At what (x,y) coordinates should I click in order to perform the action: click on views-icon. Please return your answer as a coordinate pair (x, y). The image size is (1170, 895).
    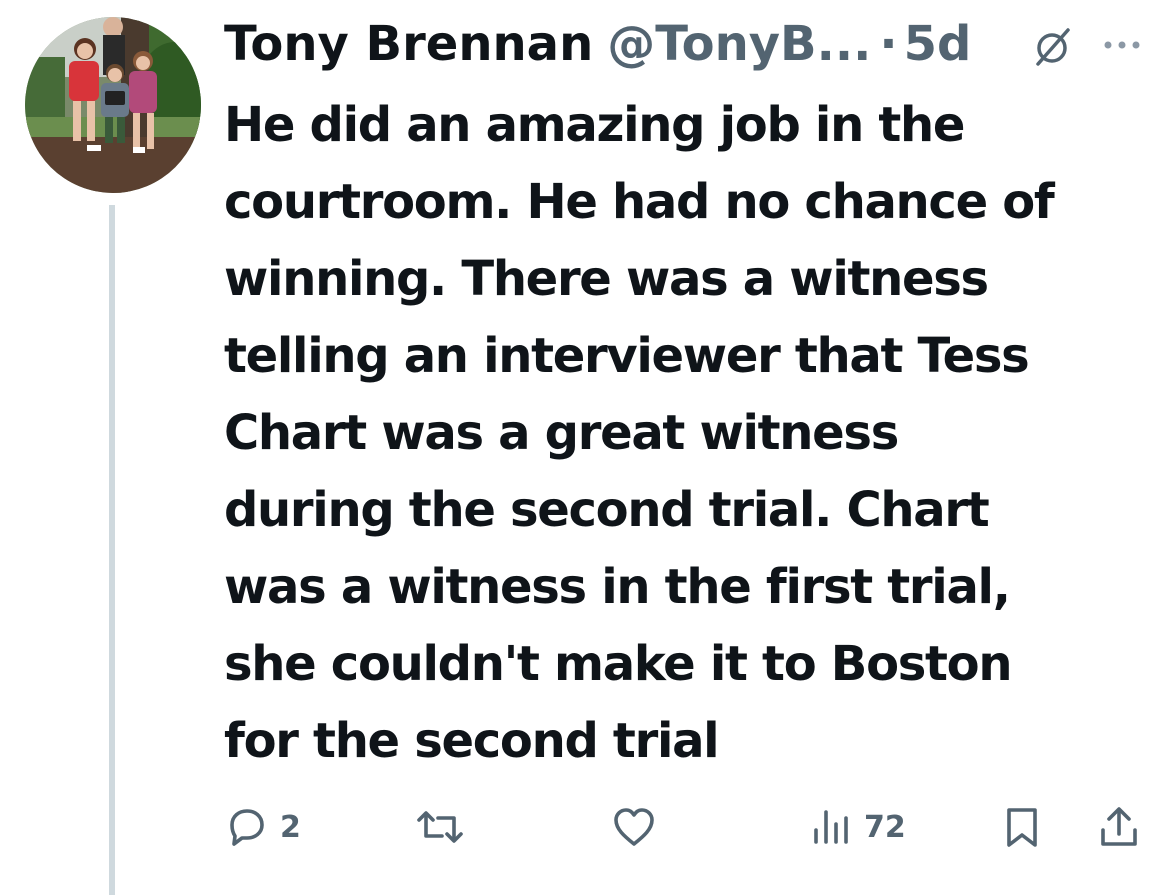
    Looking at the image, I should click on (831, 827).